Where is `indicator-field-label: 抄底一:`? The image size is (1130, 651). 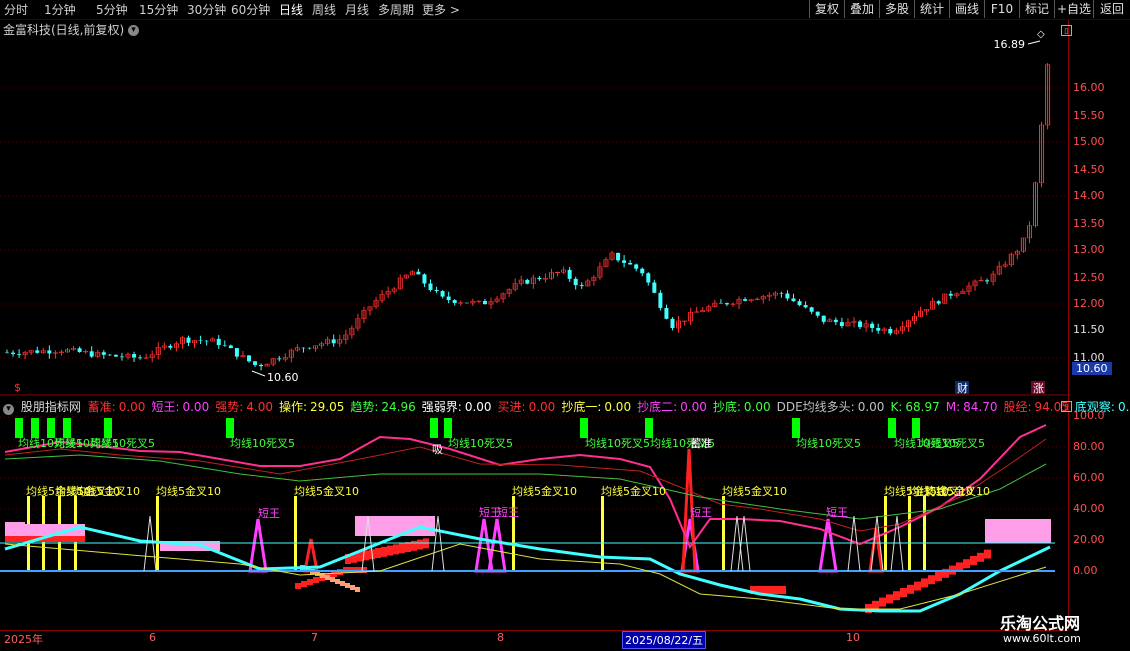
indicator-field-label: 抄底一: is located at coordinates (581, 407).